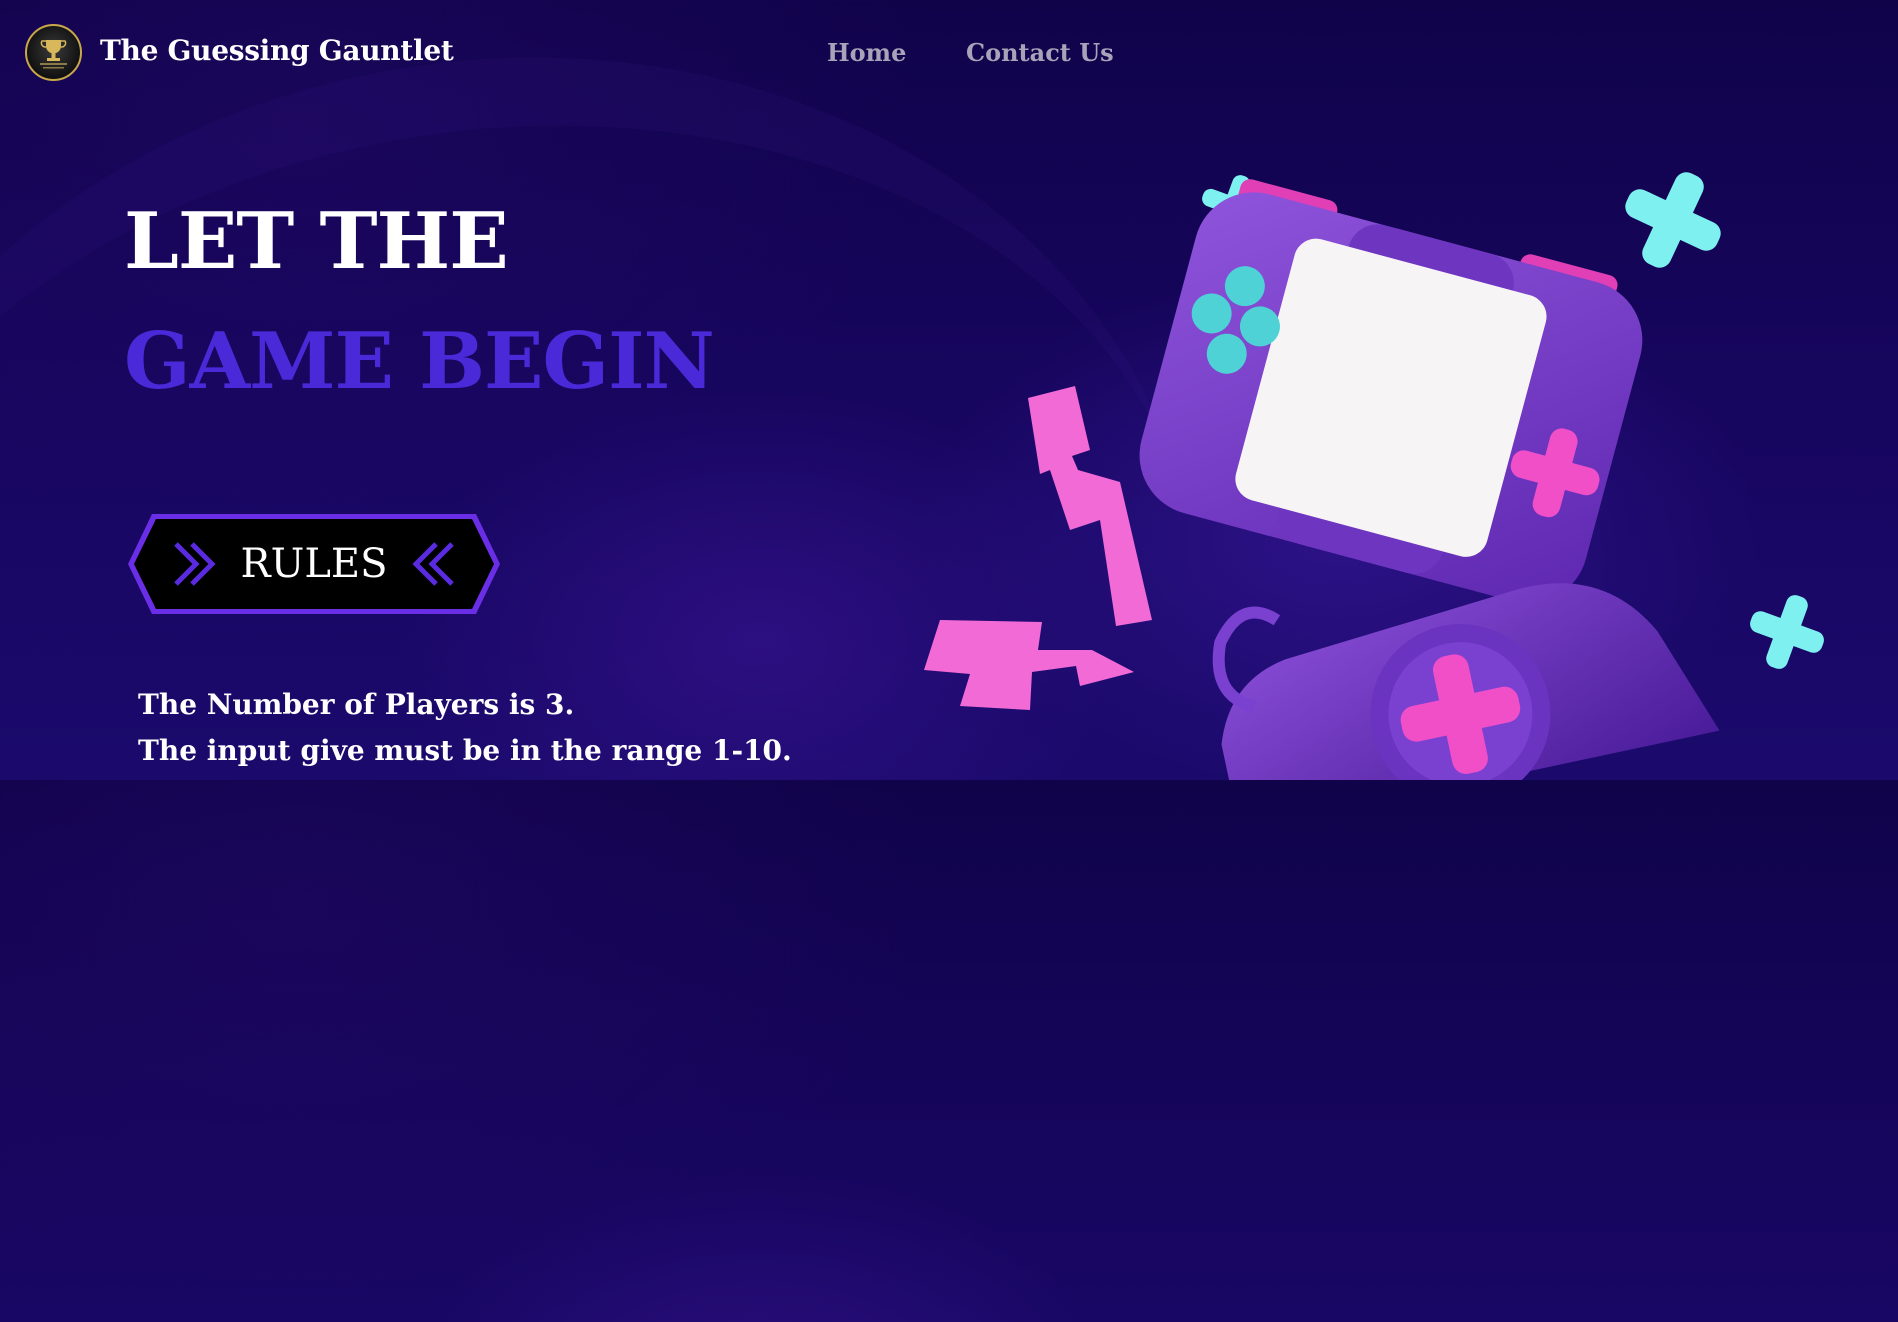 The image size is (1898, 1322). I want to click on hero-heading-line-1: LET THE, so click(316, 241).